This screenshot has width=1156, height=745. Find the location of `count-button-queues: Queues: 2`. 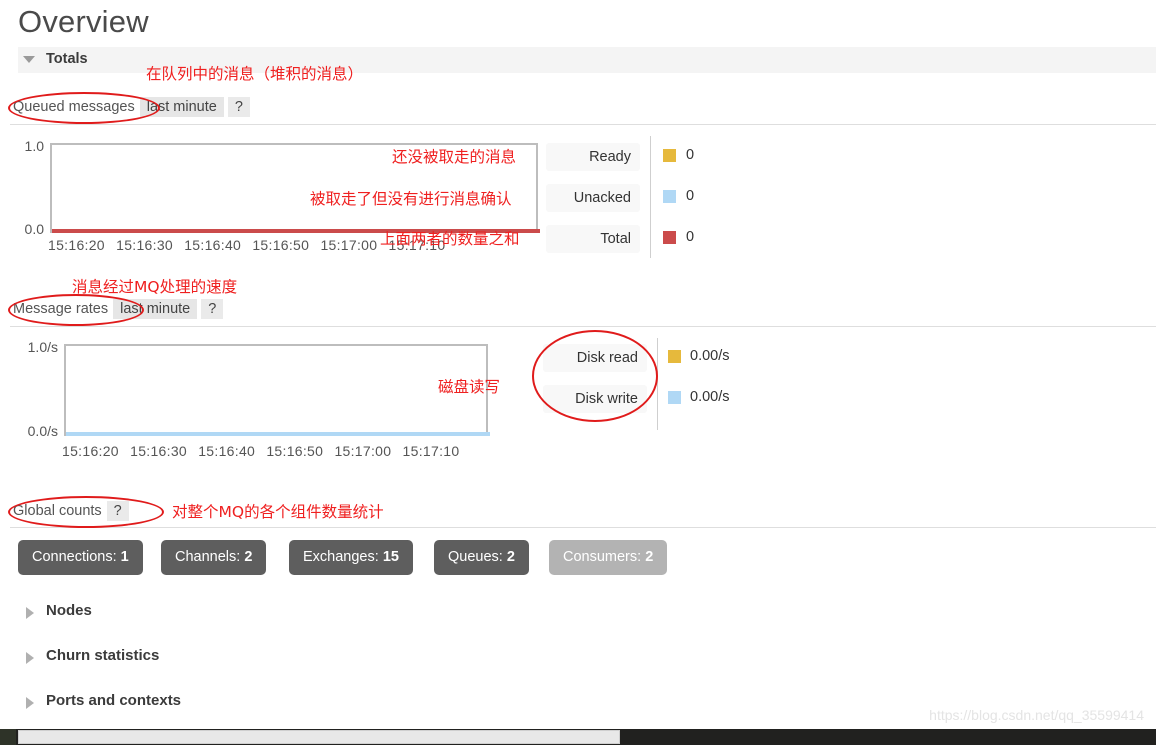

count-button-queues: Queues: 2 is located at coordinates (481, 557).